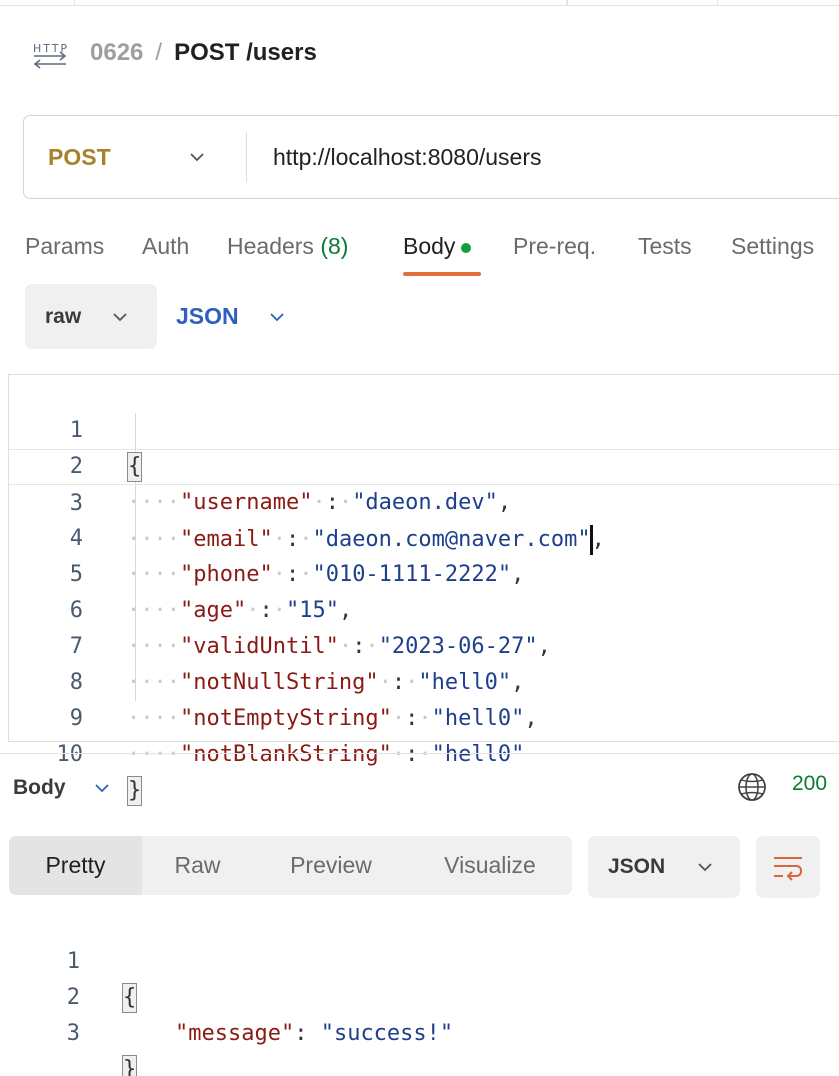 This screenshot has height=1076, width=839. Describe the element at coordinates (419, 753) in the screenshot. I see `response-divider` at that location.